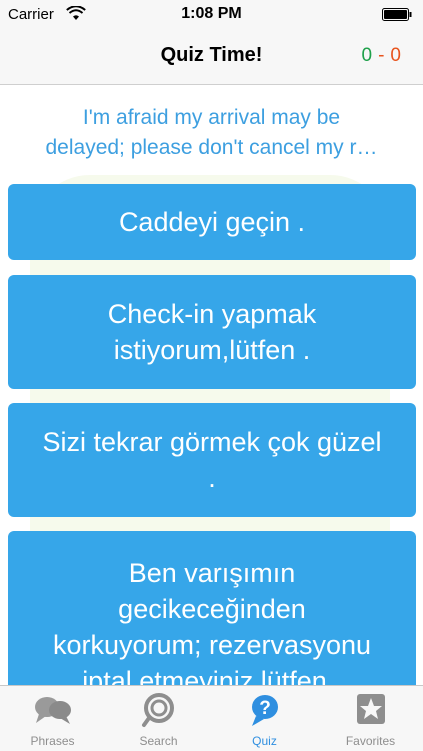 The image size is (423, 751). What do you see at coordinates (367, 55) in the screenshot?
I see `score-correct: 0` at bounding box center [367, 55].